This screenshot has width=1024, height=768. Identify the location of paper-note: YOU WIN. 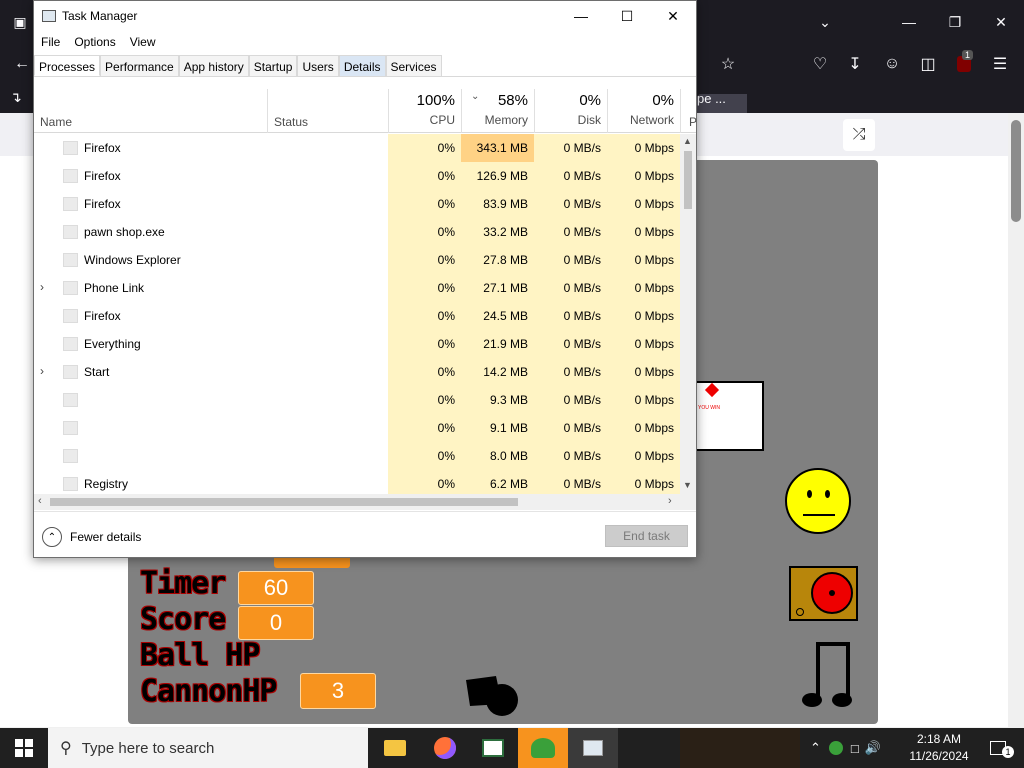
(729, 416).